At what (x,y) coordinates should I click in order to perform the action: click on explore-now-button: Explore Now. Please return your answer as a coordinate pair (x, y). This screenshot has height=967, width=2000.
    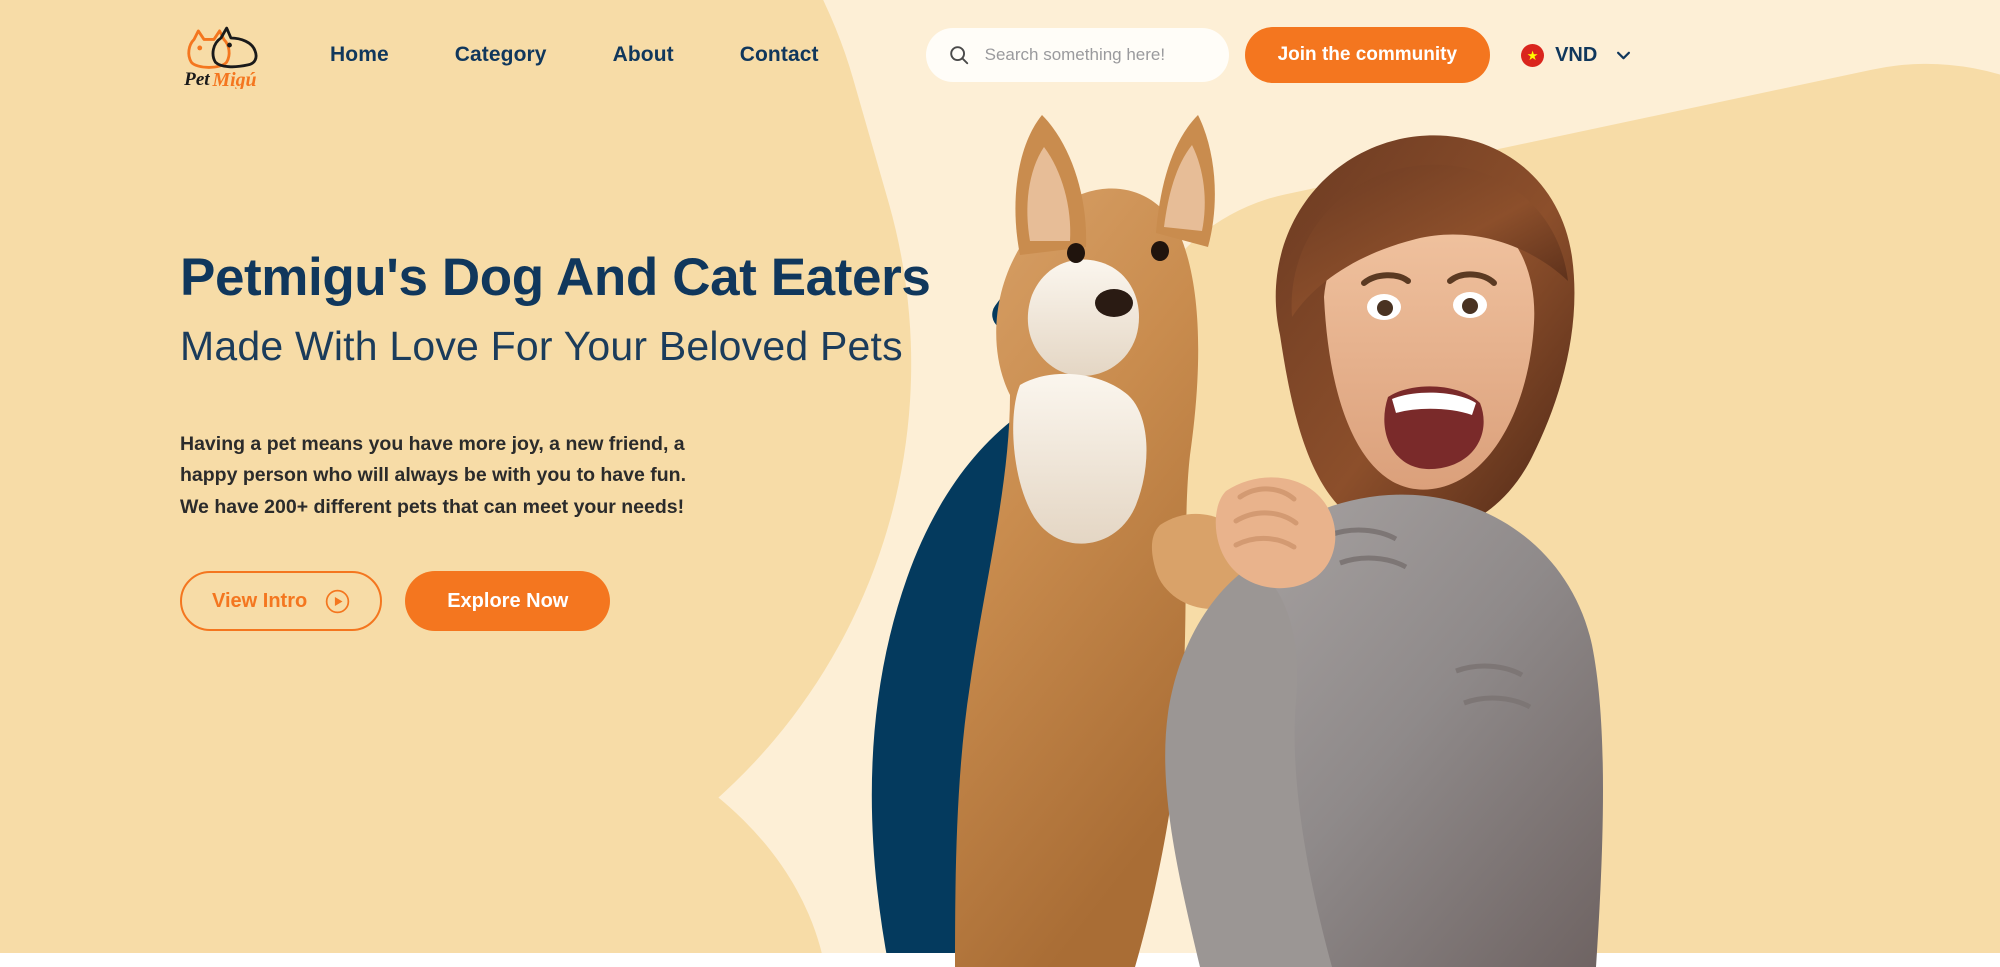
    Looking at the image, I should click on (508, 601).